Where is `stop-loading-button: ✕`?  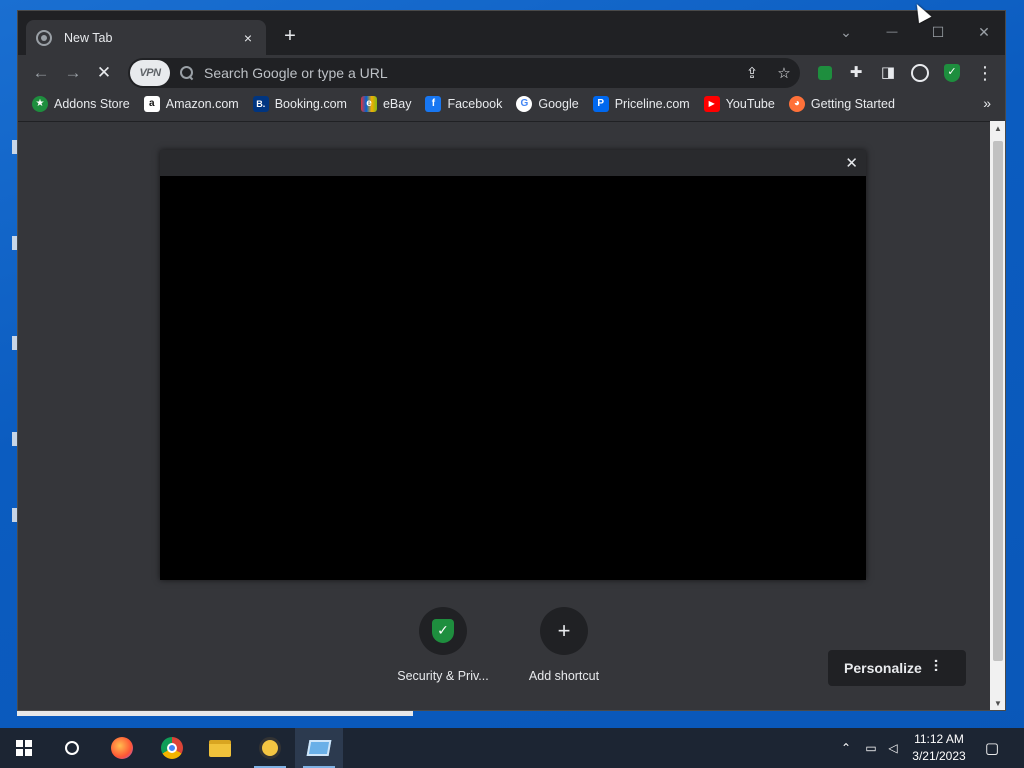
stop-loading-button: ✕ is located at coordinates (104, 73).